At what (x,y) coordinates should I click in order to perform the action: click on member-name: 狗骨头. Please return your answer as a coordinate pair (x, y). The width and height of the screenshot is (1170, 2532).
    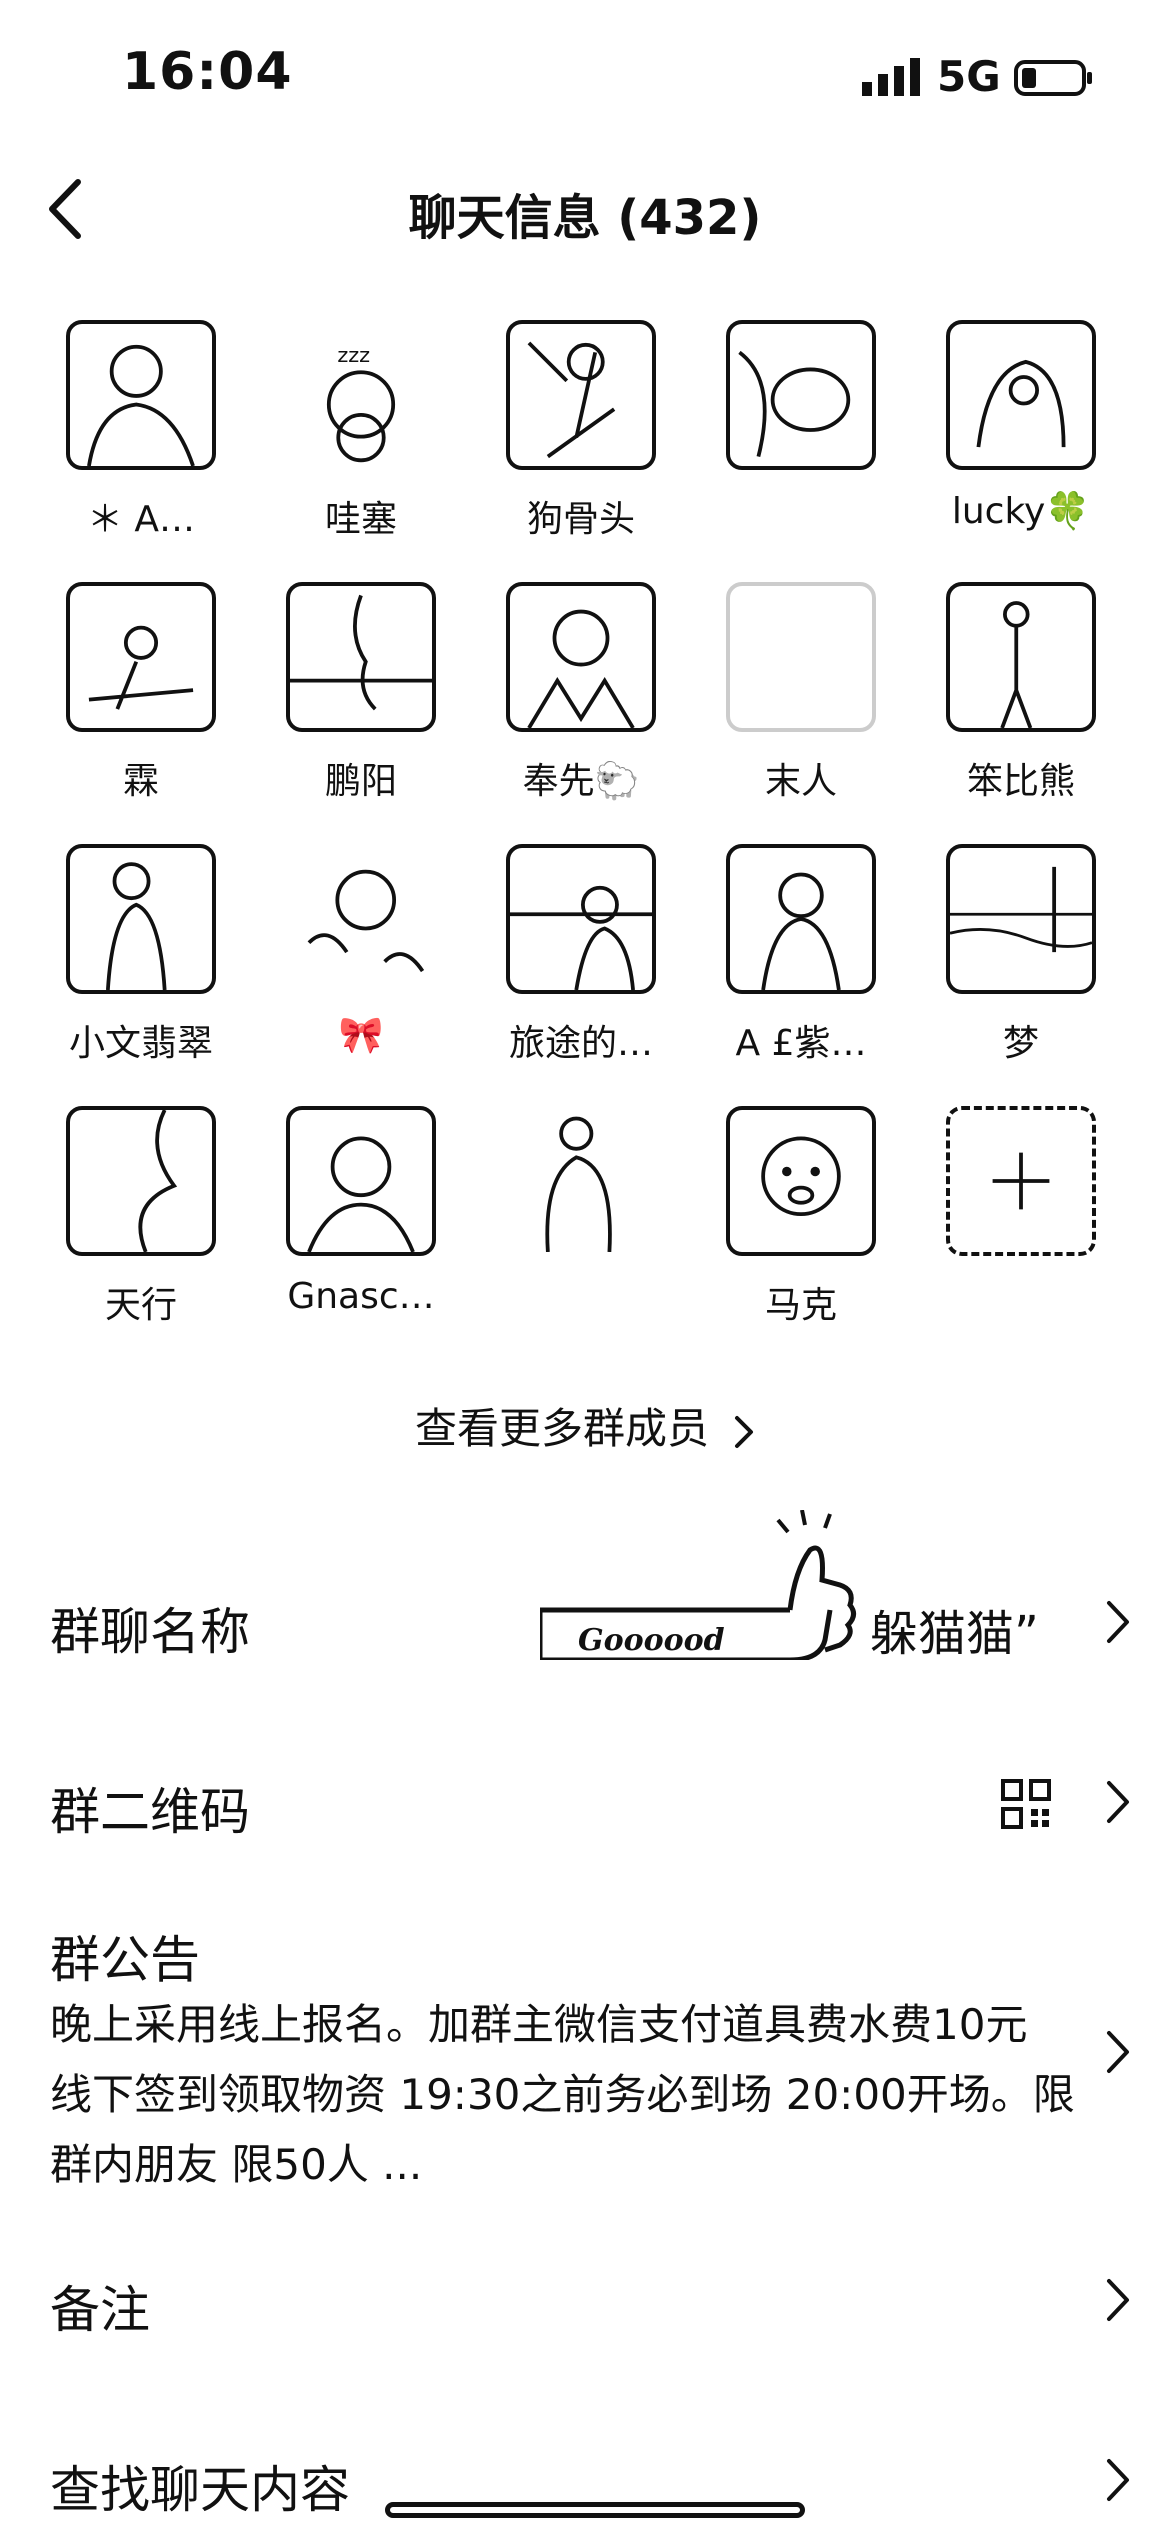
    Looking at the image, I should click on (580, 519).